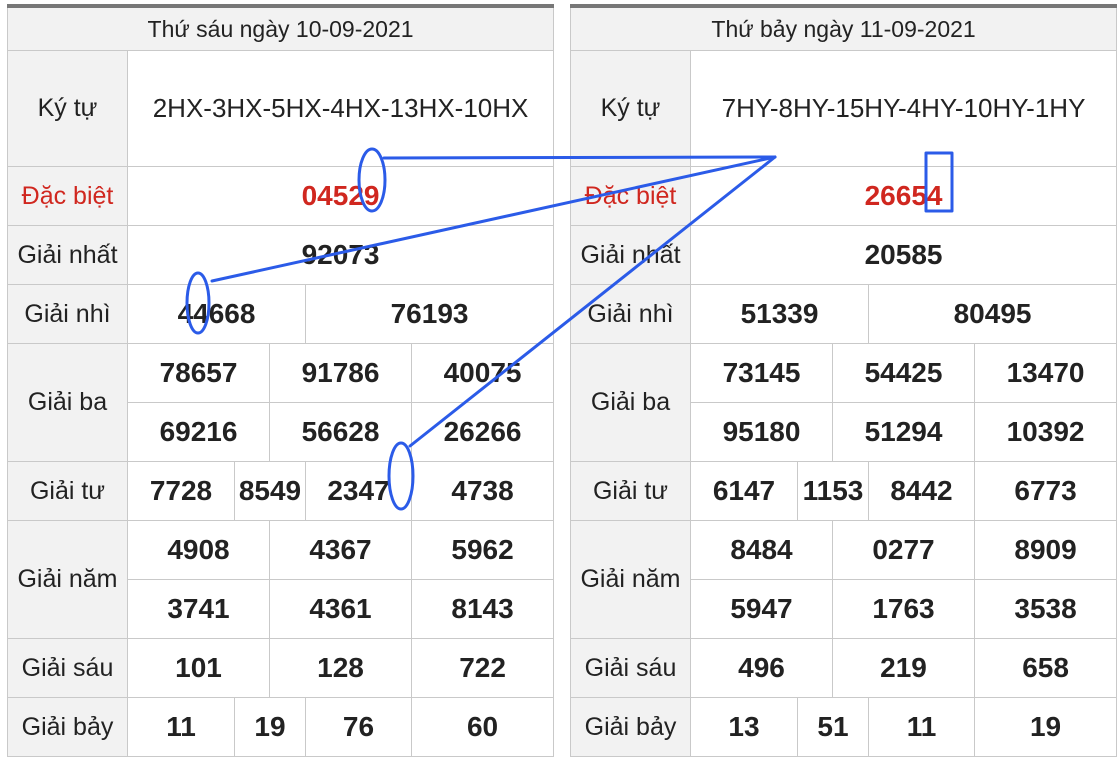  I want to click on giai-nam-value: 3741, so click(198, 609).